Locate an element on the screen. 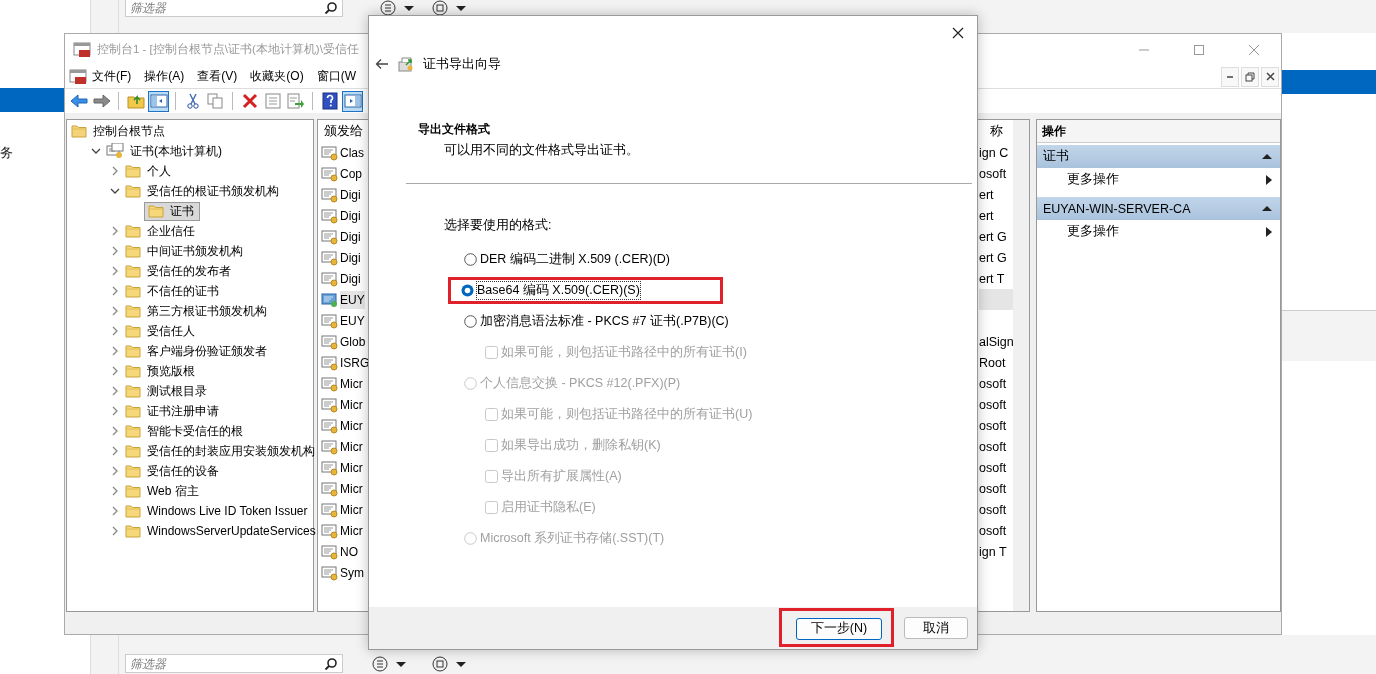 The height and width of the screenshot is (674, 1376). tree-item: 第三方根证书颁发机构 is located at coordinates (207, 311).